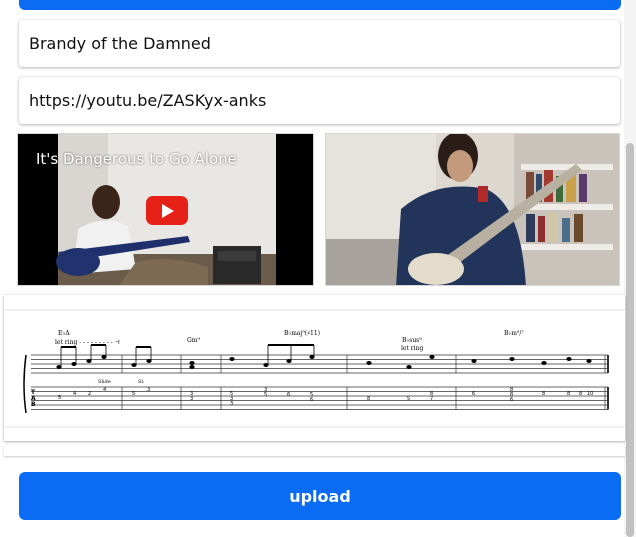 The height and width of the screenshot is (537, 636). I want to click on video-thumbnail: It's Dangerous to Go Alone, so click(165, 209).